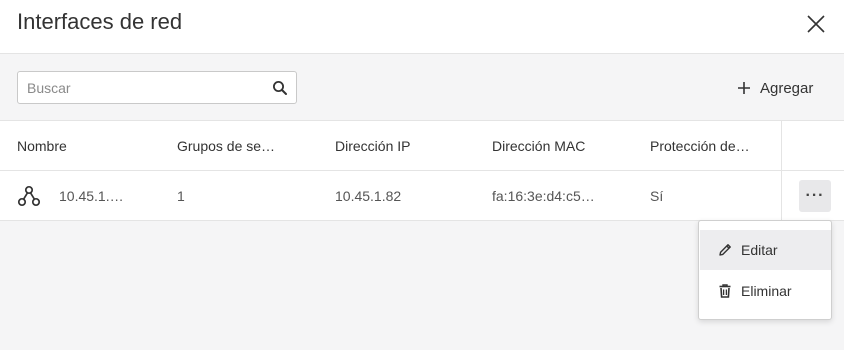 Image resolution: width=844 pixels, height=350 pixels. What do you see at coordinates (538, 146) in the screenshot?
I see `column-header-mac: Dirección MAC` at bounding box center [538, 146].